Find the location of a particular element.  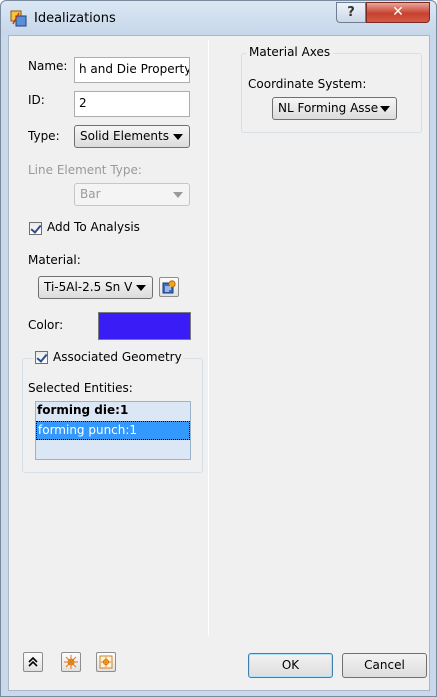

associated-geometry-label: Associated Geometry is located at coordinates (117, 357).